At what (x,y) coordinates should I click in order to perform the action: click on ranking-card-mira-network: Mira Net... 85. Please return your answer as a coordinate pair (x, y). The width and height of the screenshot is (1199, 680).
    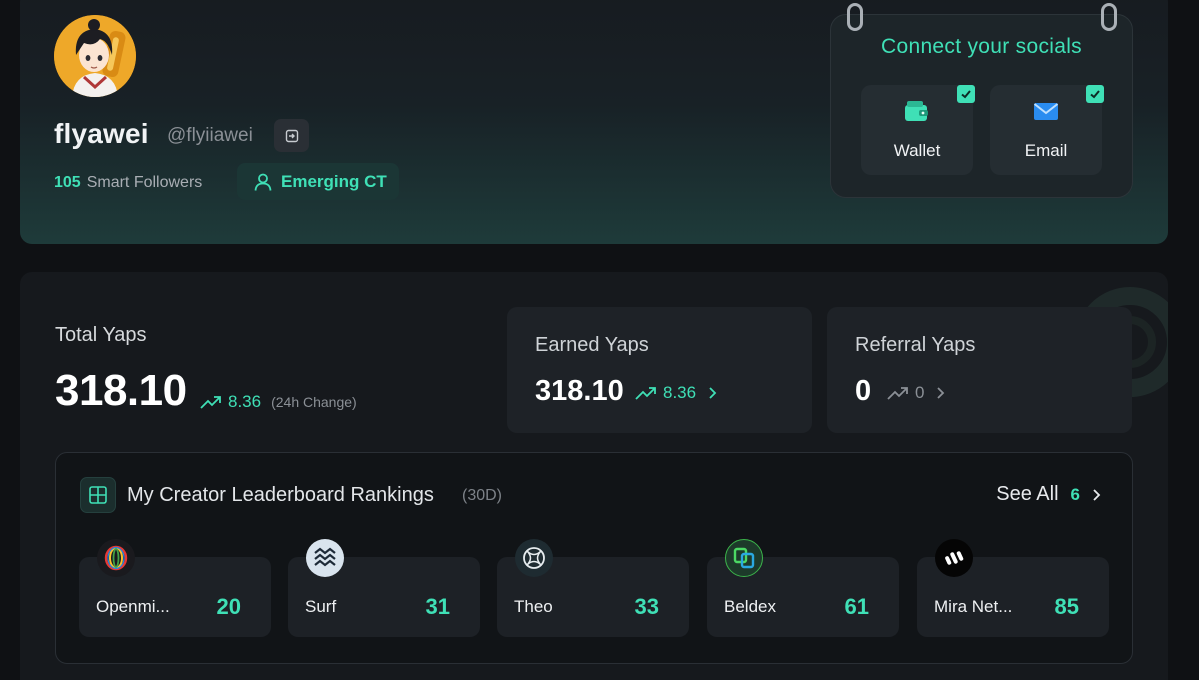
    Looking at the image, I should click on (1013, 588).